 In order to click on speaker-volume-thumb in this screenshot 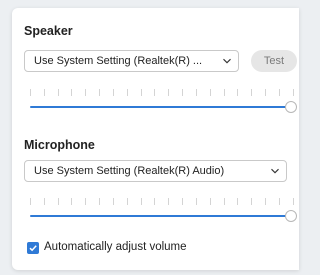, I will do `click(291, 107)`.